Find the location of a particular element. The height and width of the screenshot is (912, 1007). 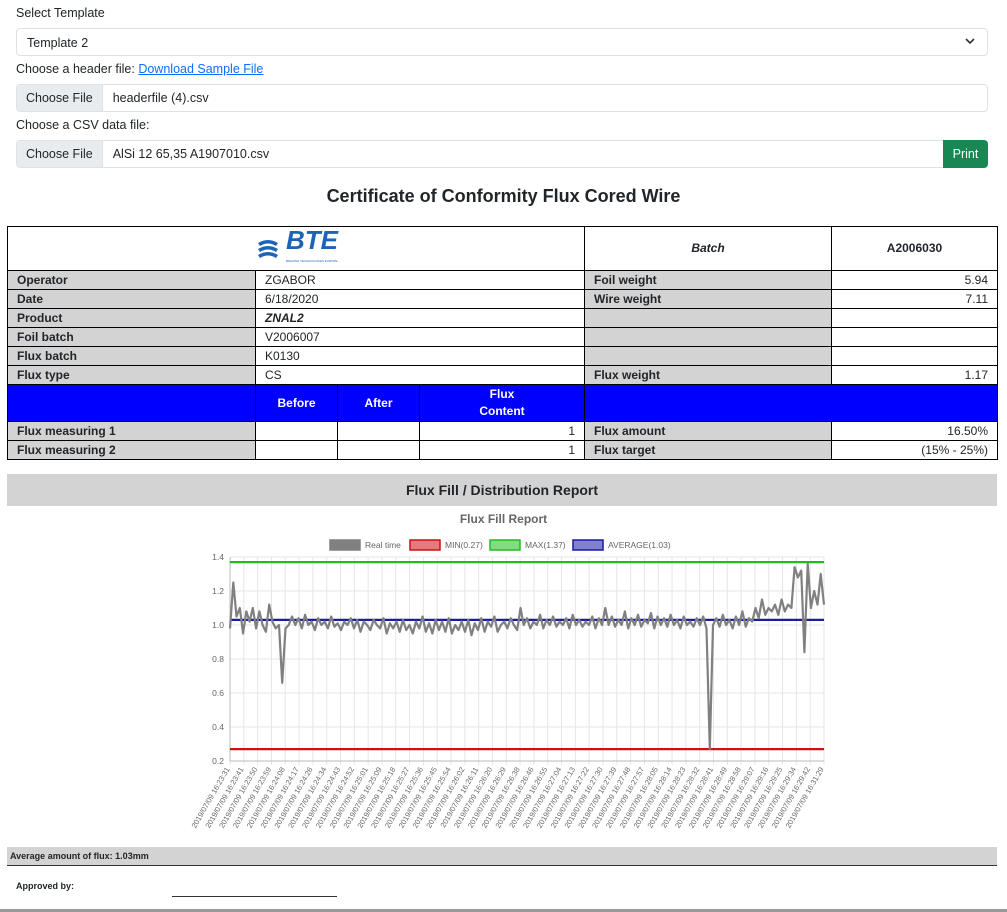

flux-batch-label: Flux batch is located at coordinates (131, 356).